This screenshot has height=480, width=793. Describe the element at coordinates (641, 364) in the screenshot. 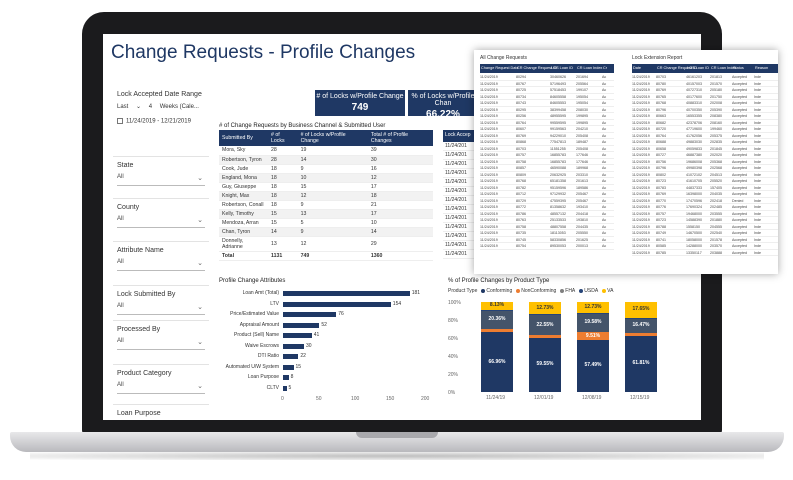

I see `stacked-segment: 61.81%` at that location.